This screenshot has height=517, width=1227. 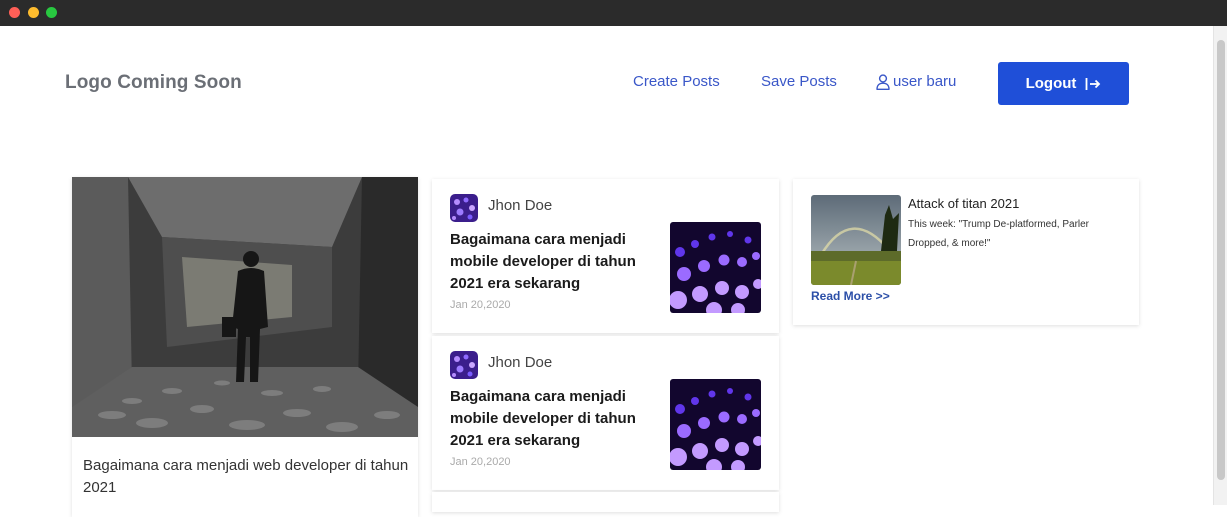 I want to click on logout-button: Logout, so click(x=1063, y=83).